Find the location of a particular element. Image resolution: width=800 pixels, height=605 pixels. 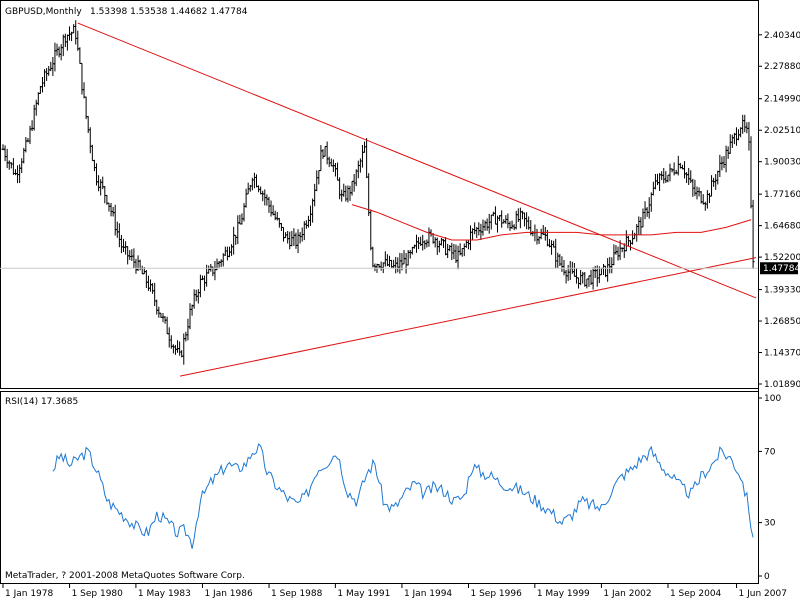

price-tick-label: 1.77160 is located at coordinates (782, 195).